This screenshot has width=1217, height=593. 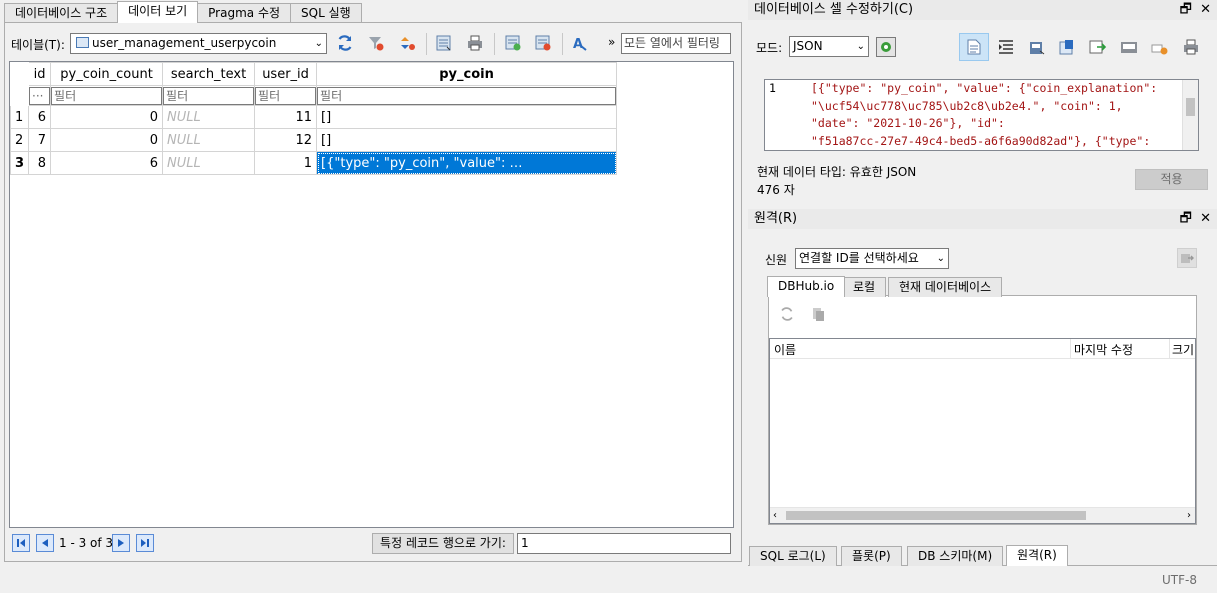 I want to click on column-header-user-id: user_id, so click(x=286, y=74).